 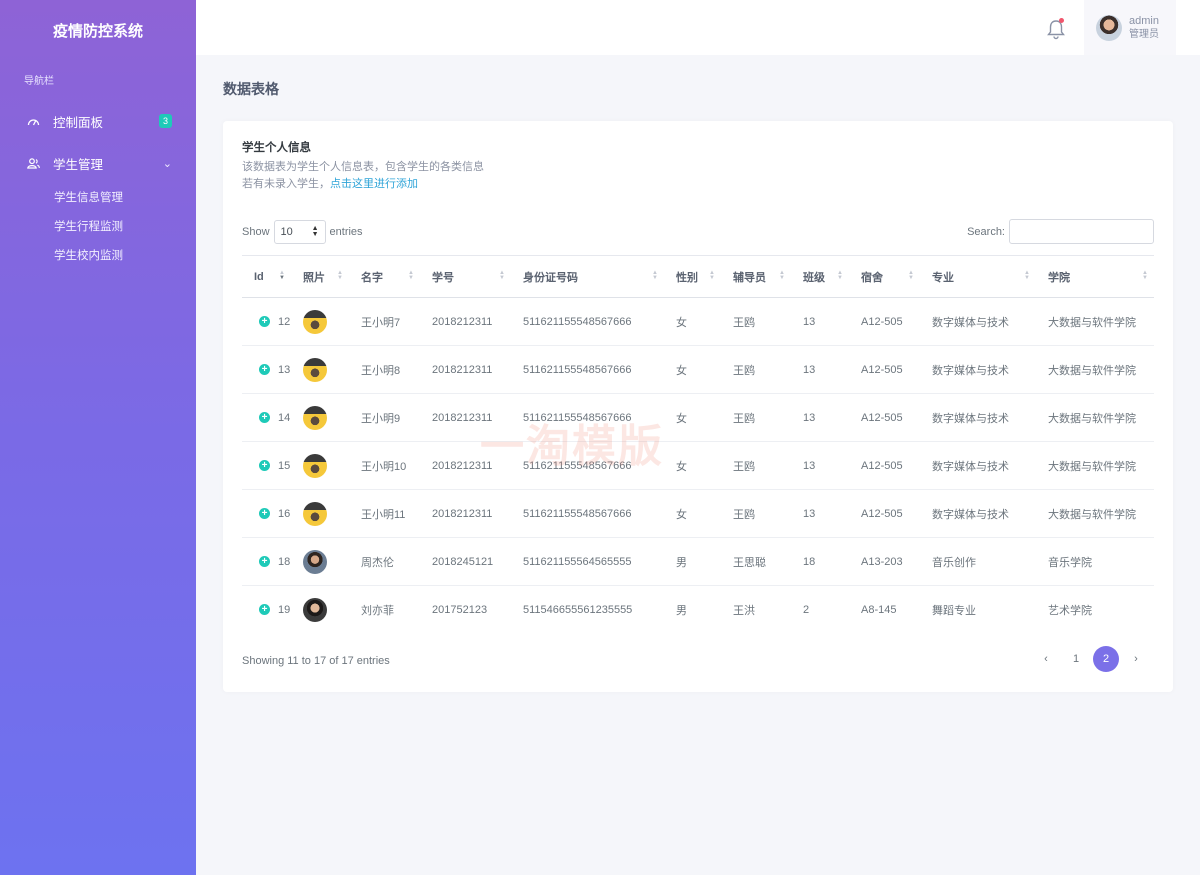 I want to click on user-menu: admin 管理员, so click(x=1130, y=27).